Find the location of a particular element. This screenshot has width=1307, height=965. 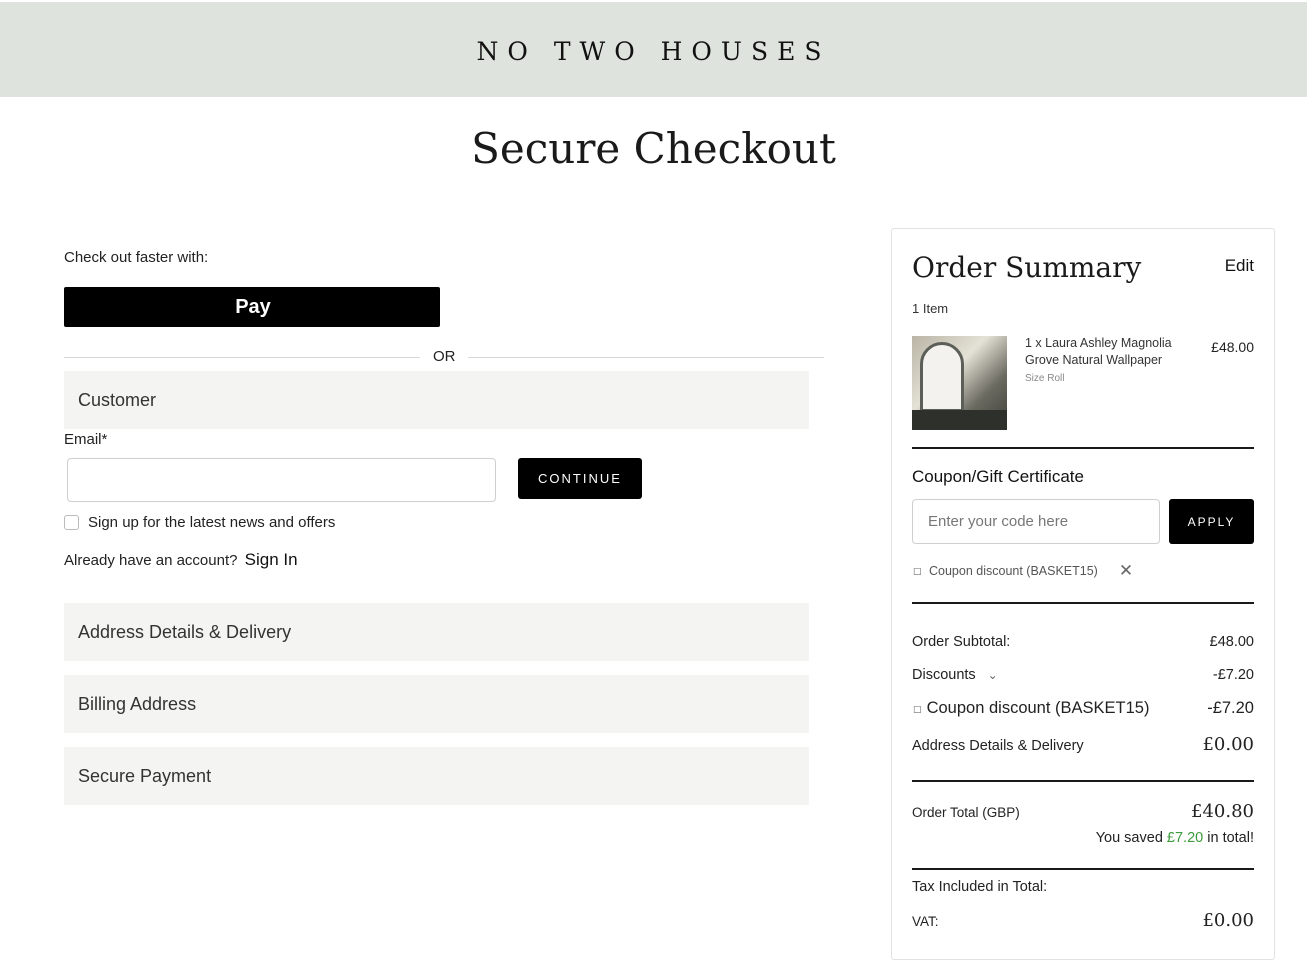

applied-coupon-chip: ◇ Coupon discount (BASKET15) ✕ is located at coordinates (1020, 571).